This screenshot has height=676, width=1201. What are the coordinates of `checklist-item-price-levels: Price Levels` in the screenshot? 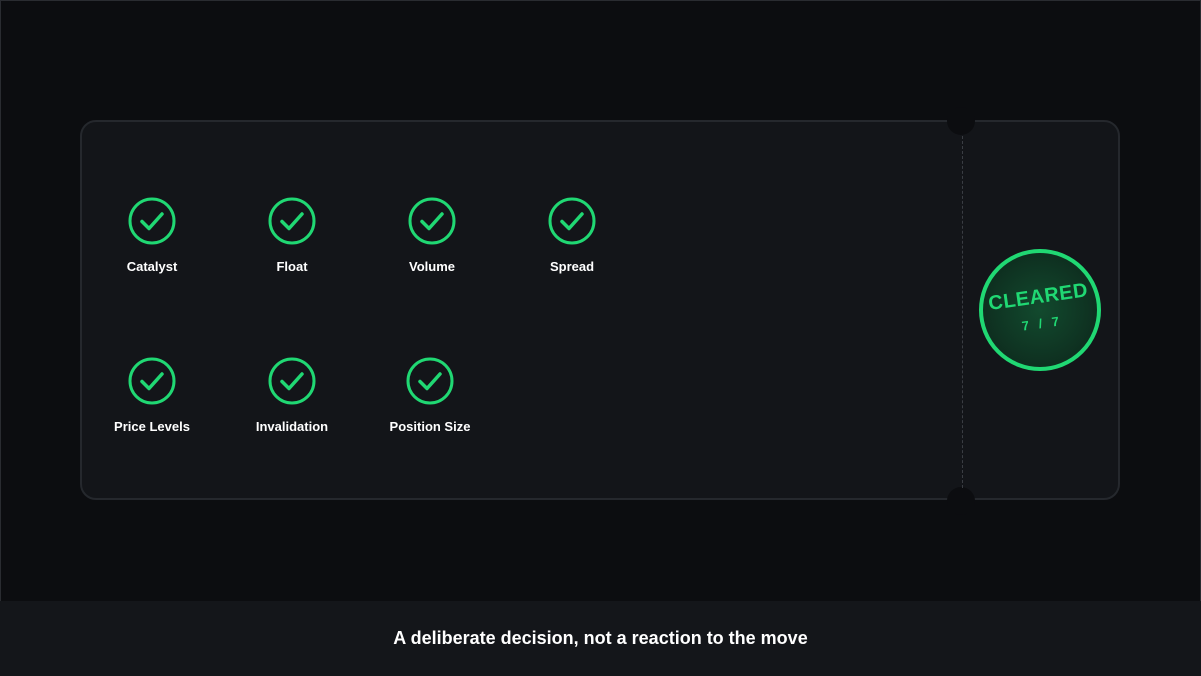 It's located at (152, 396).